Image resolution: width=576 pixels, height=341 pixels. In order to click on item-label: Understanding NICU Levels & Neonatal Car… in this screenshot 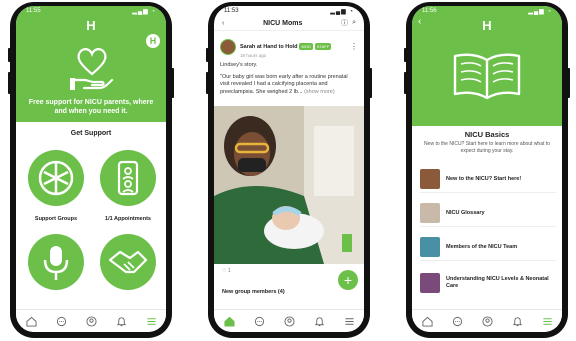, I will do `click(497, 282)`.